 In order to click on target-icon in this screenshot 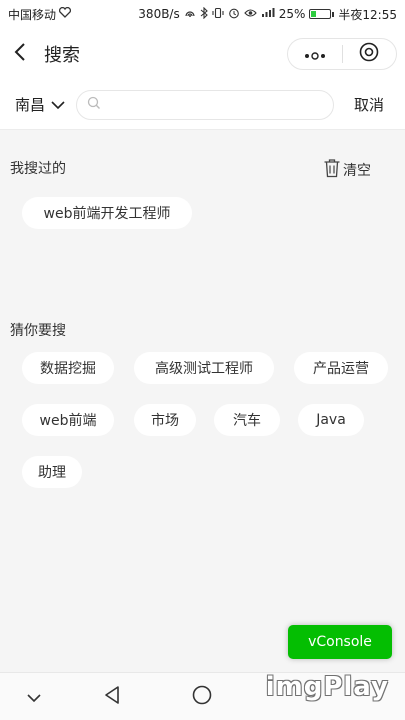, I will do `click(369, 54)`.